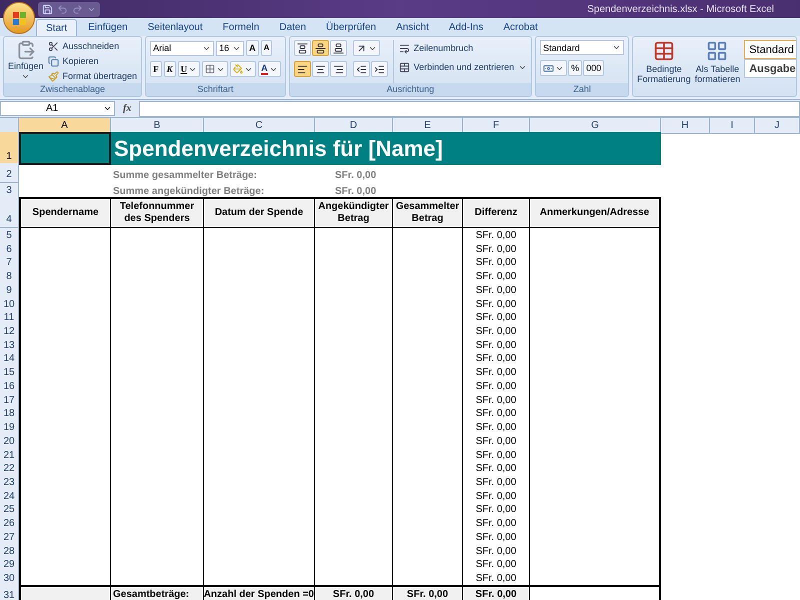 This screenshot has width=800, height=600. Describe the element at coordinates (770, 68) in the screenshot. I see `cell-style: Ausgabe` at that location.